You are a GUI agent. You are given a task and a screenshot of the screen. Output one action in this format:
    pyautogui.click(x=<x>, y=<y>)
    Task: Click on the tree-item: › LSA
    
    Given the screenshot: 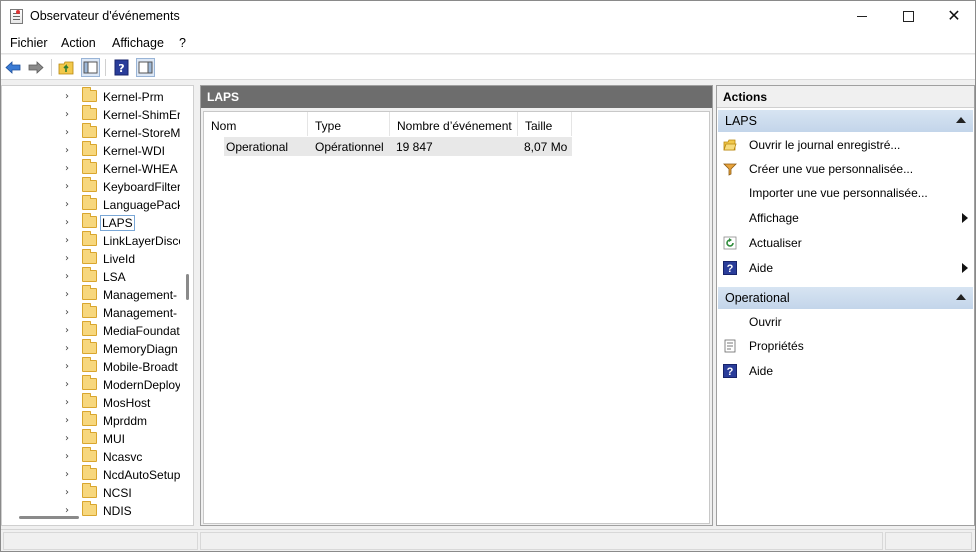 What is the action you would take?
    pyautogui.click(x=91, y=276)
    